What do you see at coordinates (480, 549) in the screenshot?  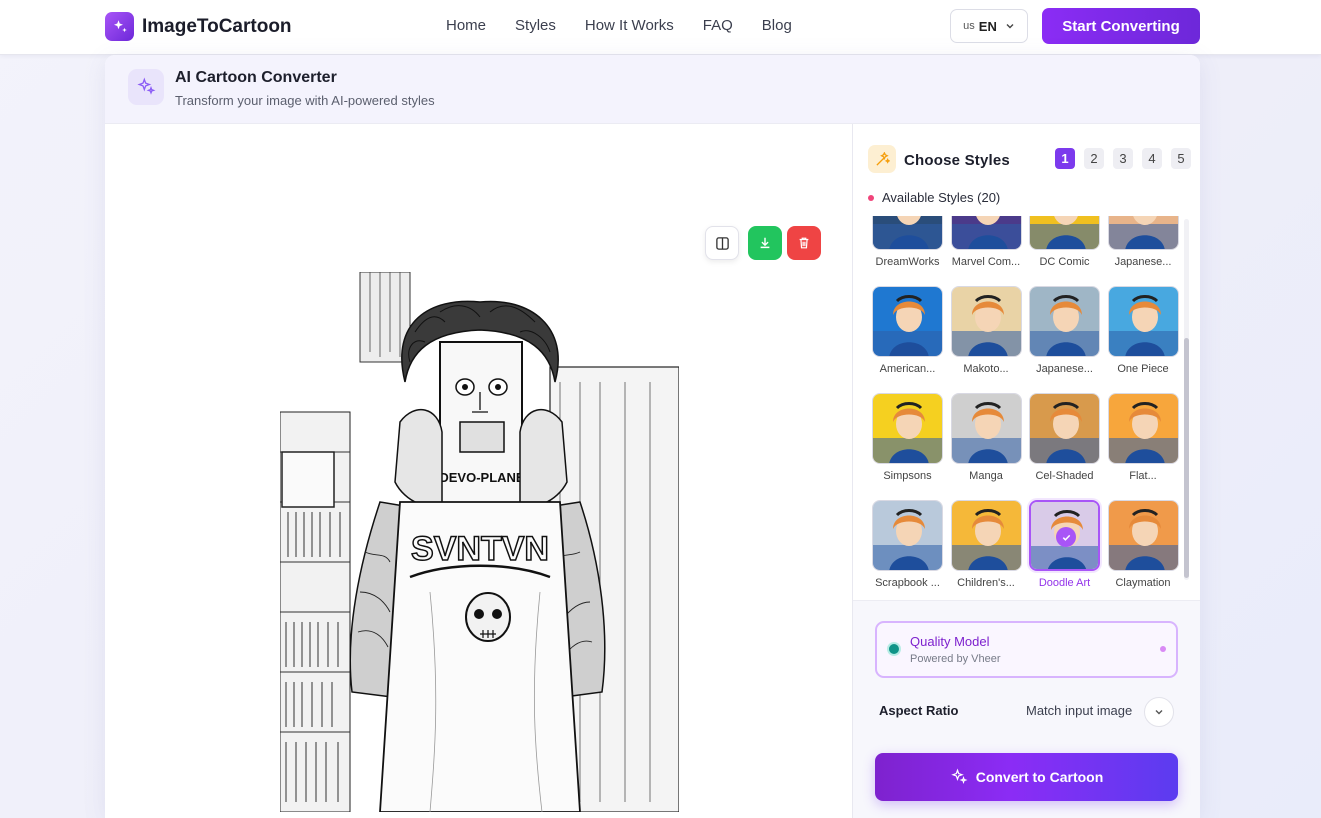 I see `svg-text: SVNTVN` at bounding box center [480, 549].